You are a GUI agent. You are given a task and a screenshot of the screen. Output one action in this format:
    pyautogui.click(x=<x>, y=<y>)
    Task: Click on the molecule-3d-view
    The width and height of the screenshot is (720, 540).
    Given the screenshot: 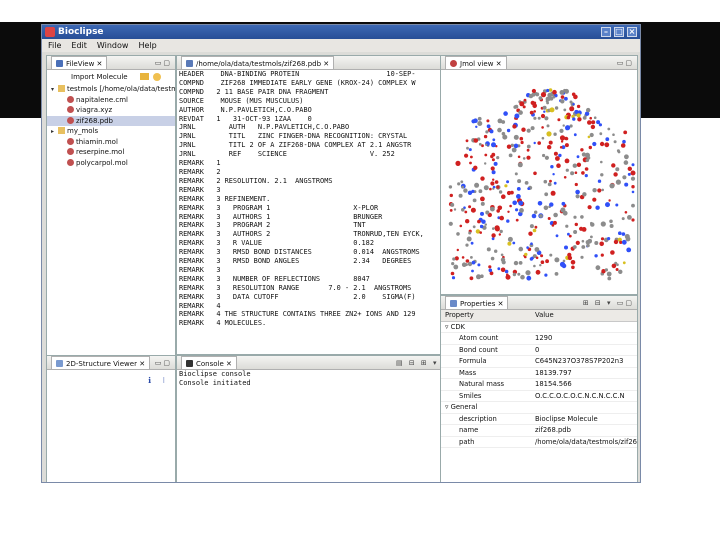 What is the action you would take?
    pyautogui.click(x=539, y=181)
    